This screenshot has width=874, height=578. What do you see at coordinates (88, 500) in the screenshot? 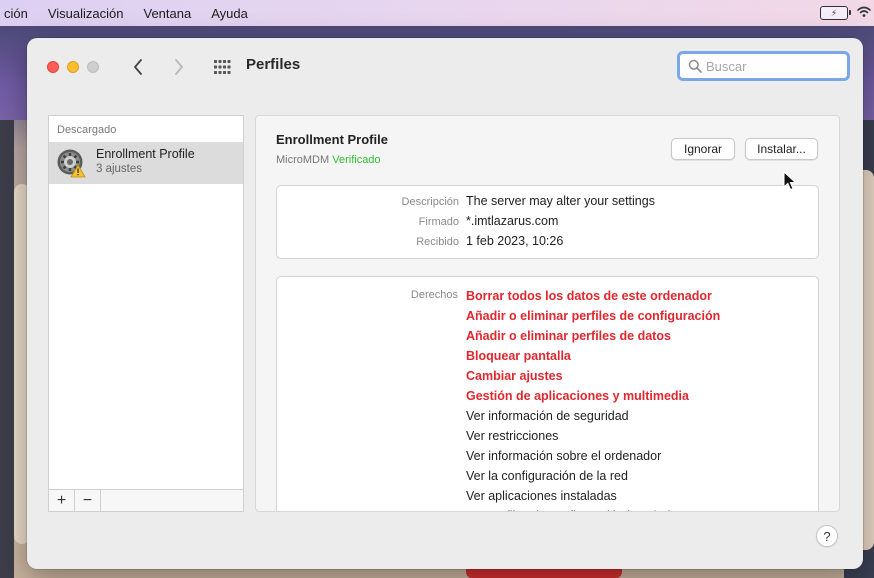
I see `remove-profile-button: −` at bounding box center [88, 500].